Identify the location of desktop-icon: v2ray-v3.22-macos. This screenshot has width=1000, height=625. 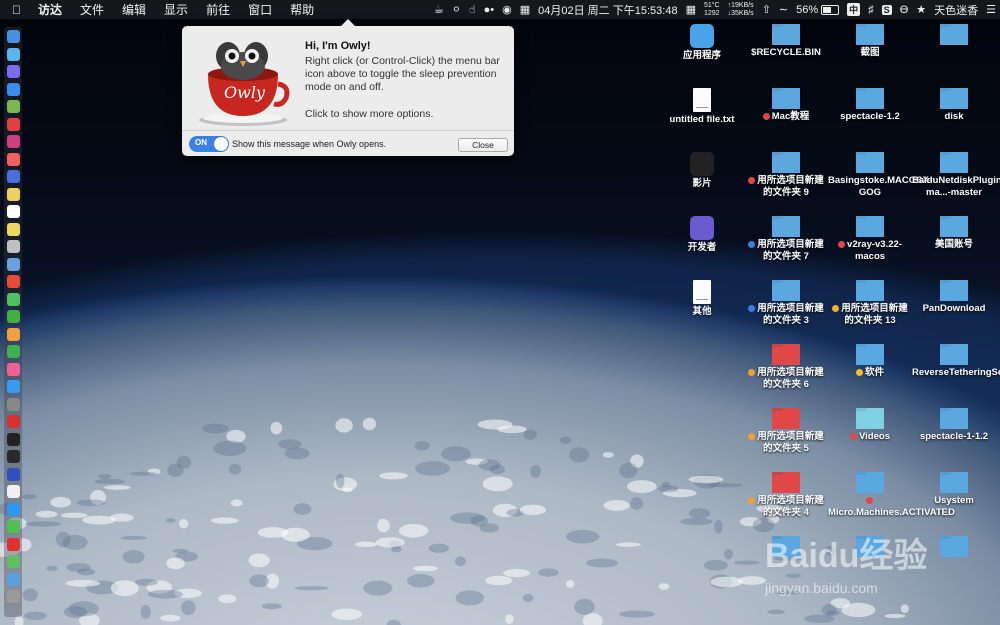
(870, 239).